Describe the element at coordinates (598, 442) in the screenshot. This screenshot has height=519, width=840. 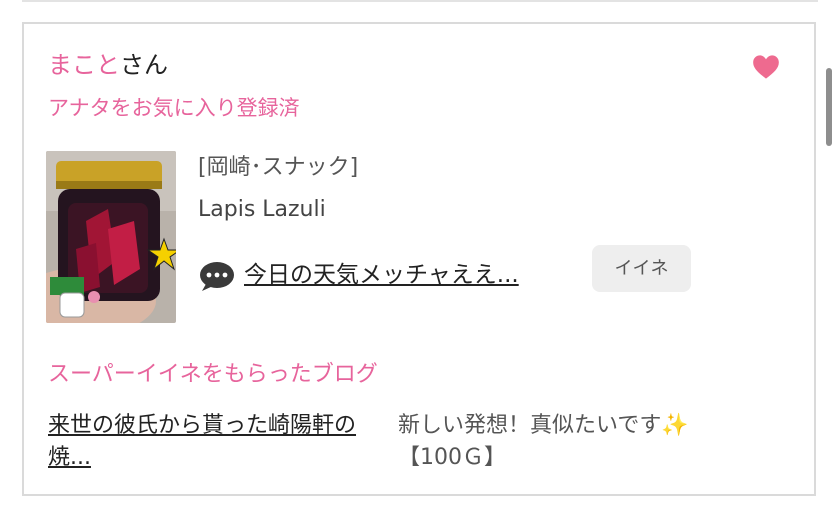
I see `super-like-comment: 新しい発想！真似たいです✨ 【100Ｇ】` at that location.